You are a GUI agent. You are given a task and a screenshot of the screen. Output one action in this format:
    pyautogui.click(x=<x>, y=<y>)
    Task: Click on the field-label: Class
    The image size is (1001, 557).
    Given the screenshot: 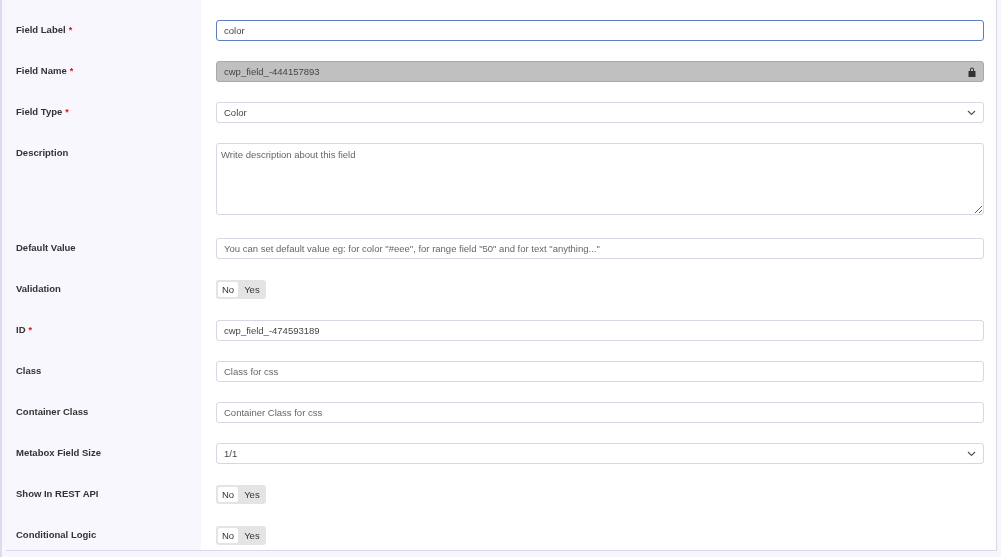 What is the action you would take?
    pyautogui.click(x=29, y=370)
    